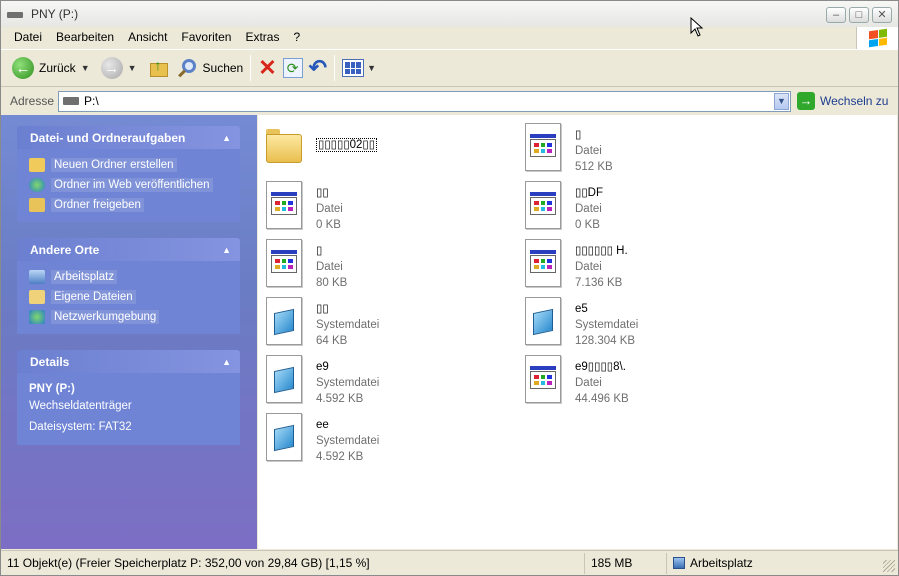 This screenshot has width=899, height=576. I want to click on address-label: Adresse, so click(32, 101).